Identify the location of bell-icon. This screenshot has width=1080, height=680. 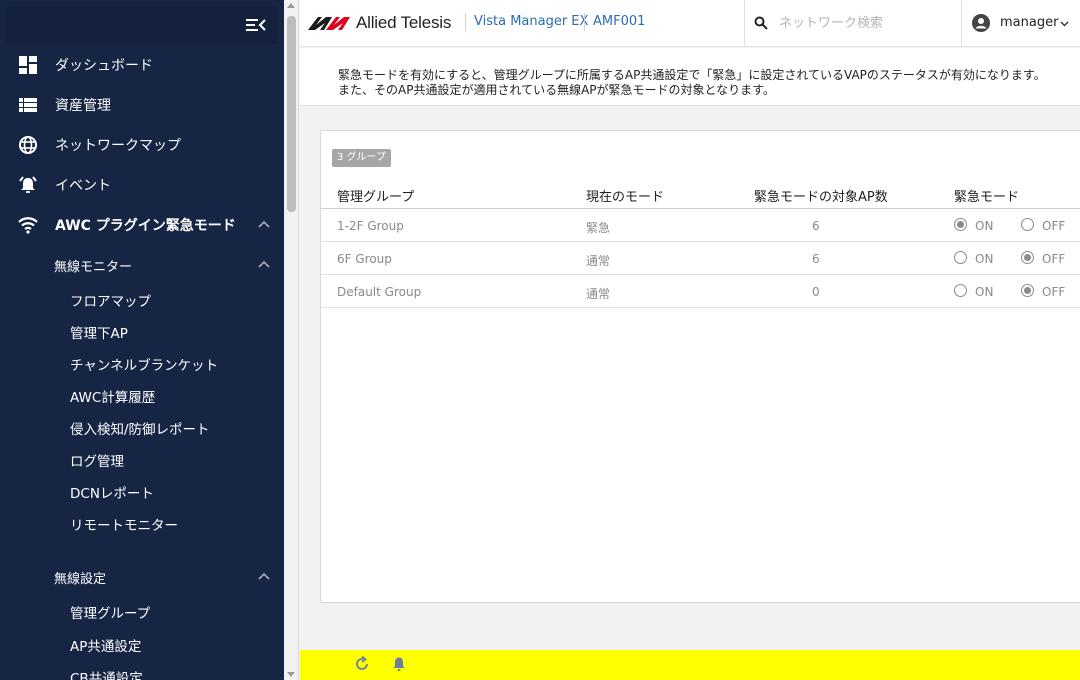
(399, 664).